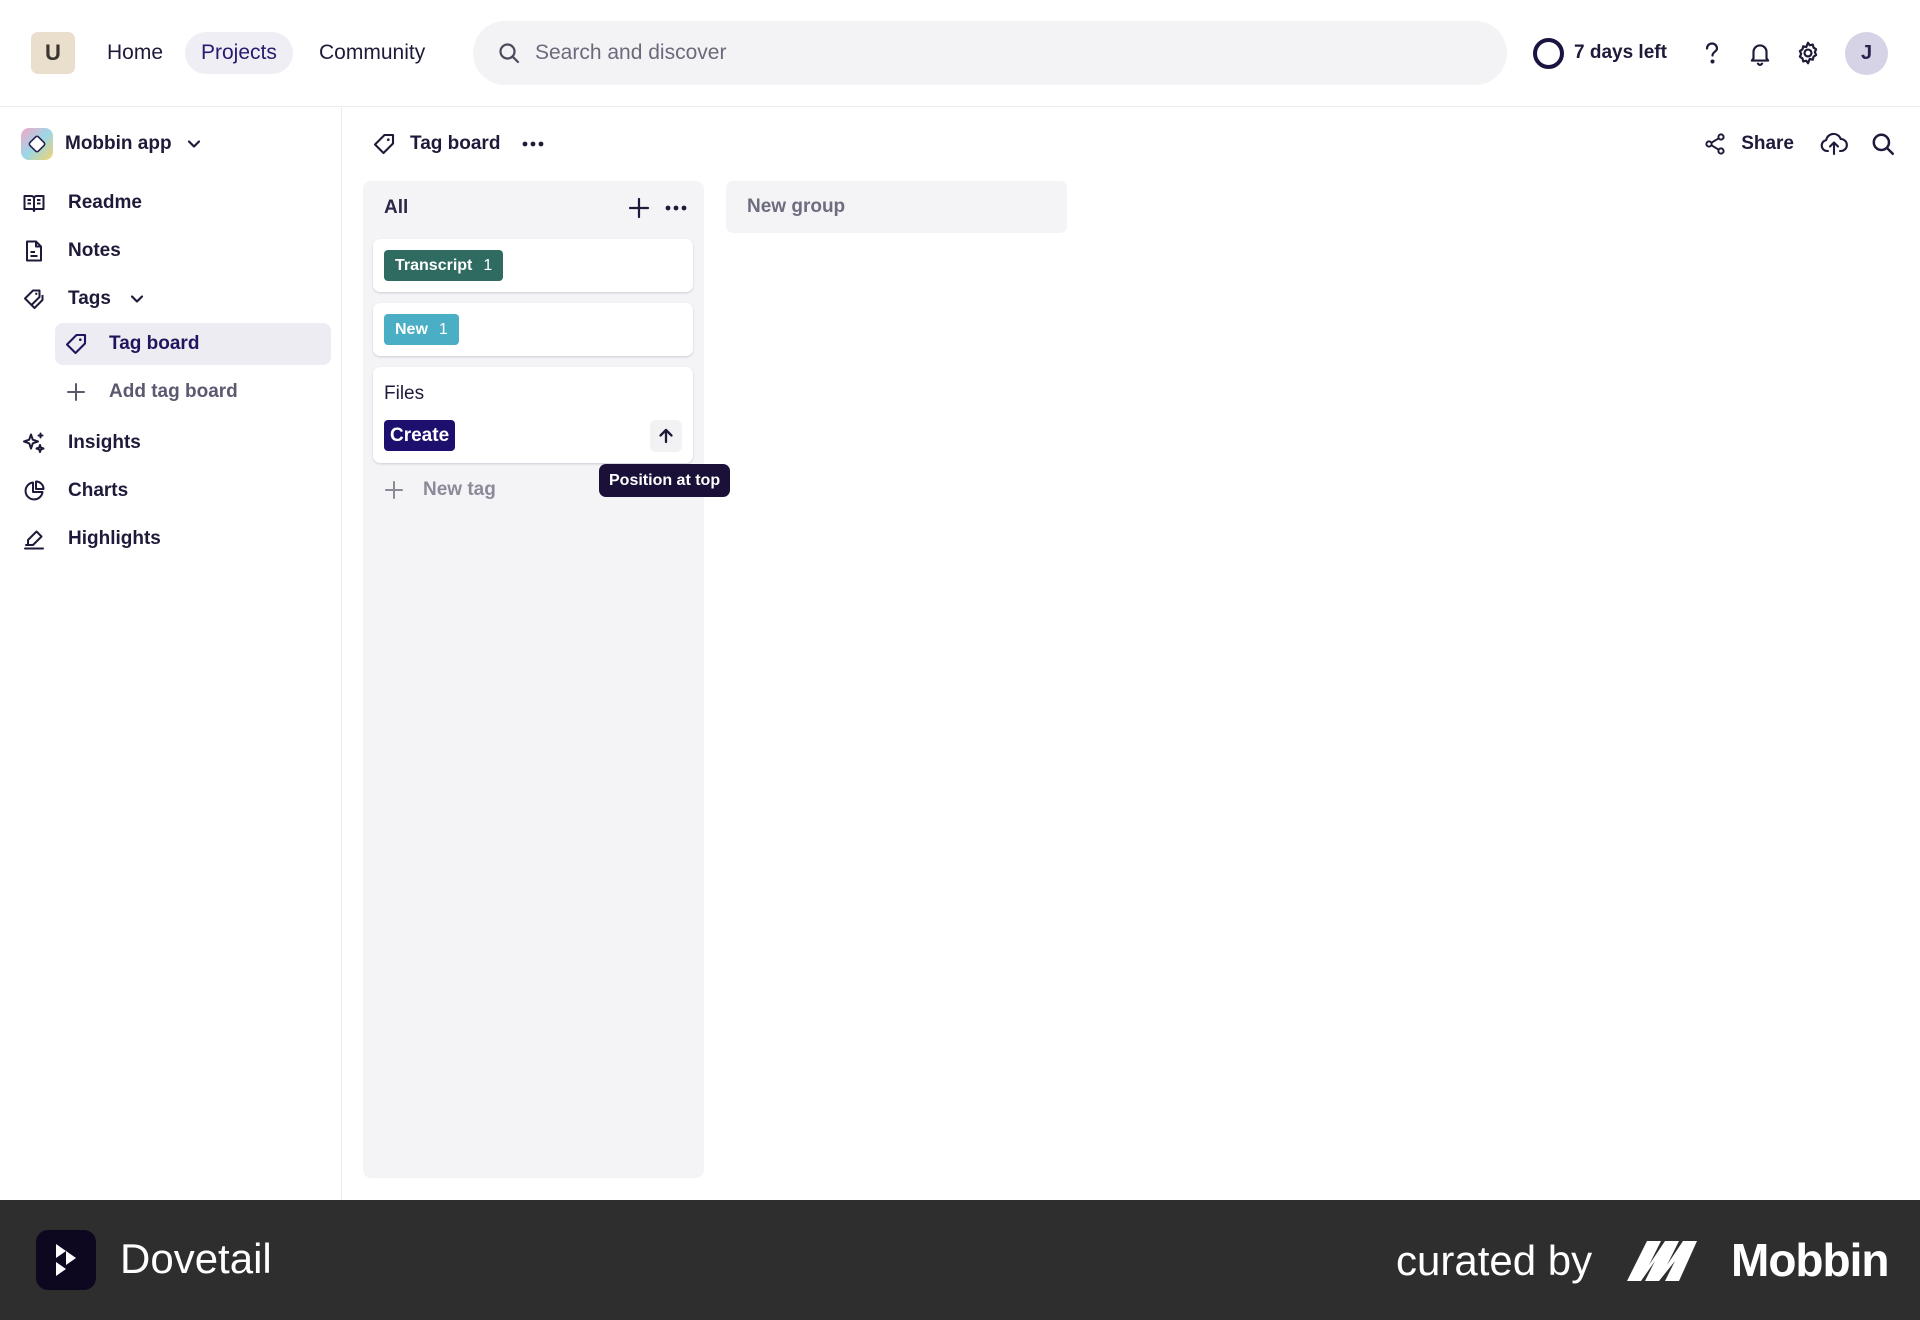 This screenshot has width=1920, height=1320. Describe the element at coordinates (639, 208) in the screenshot. I see `add-tag-plus-icon` at that location.